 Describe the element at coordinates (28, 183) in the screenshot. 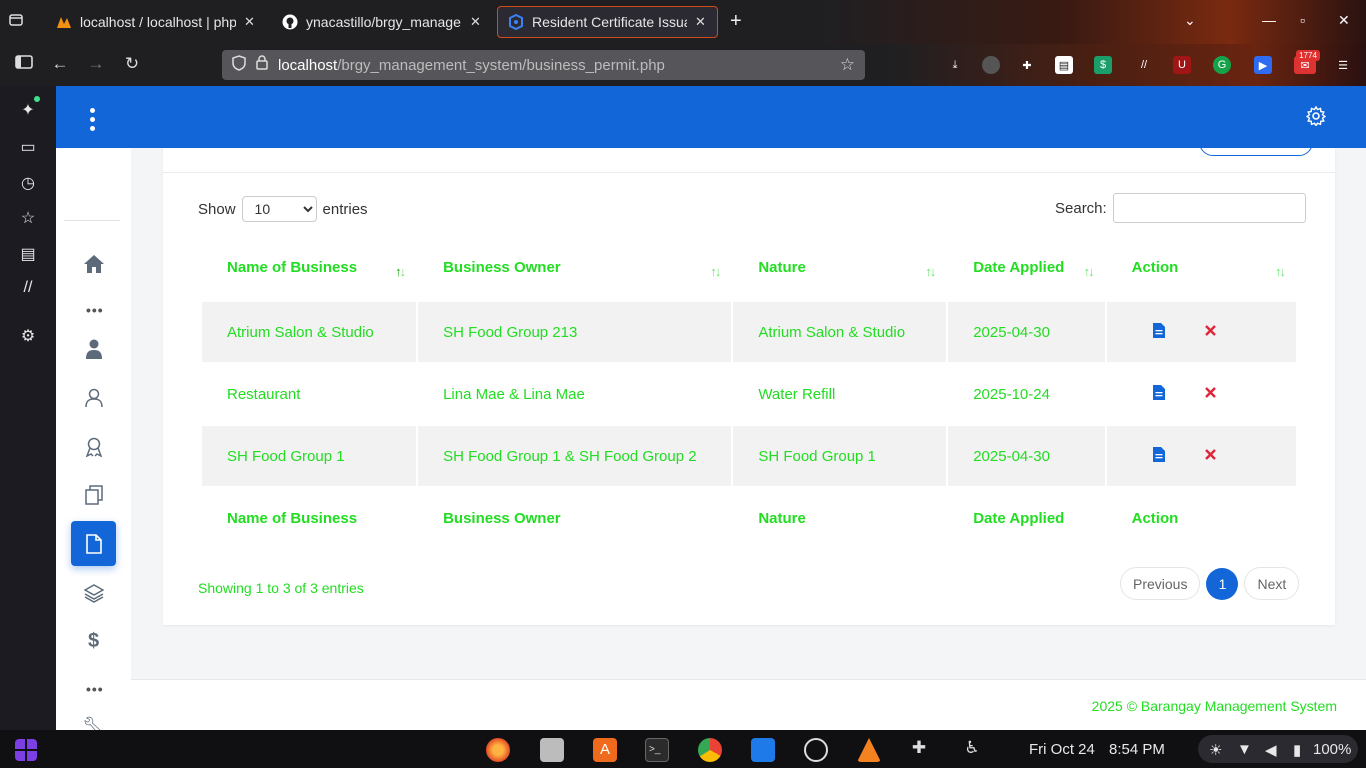

I see `history-icon: ◷` at that location.